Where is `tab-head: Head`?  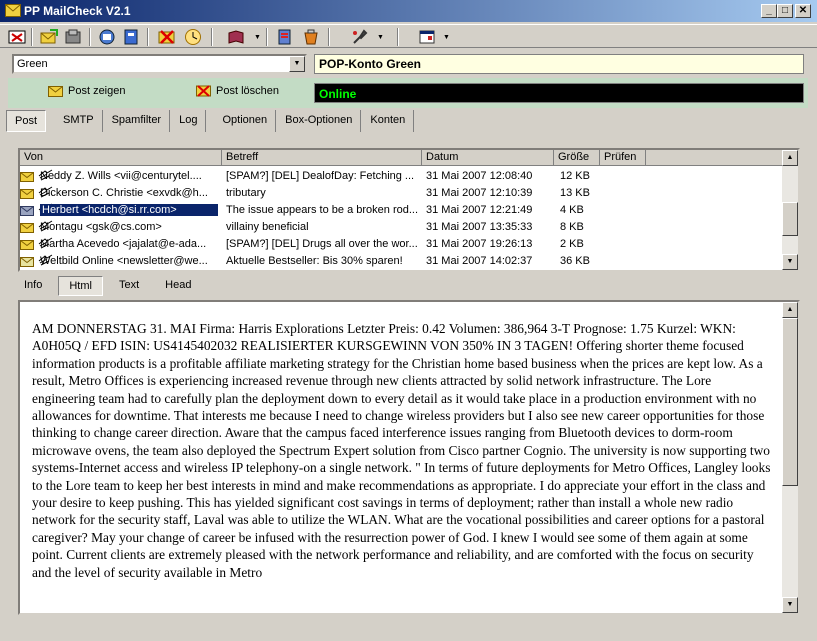 tab-head: Head is located at coordinates (178, 286).